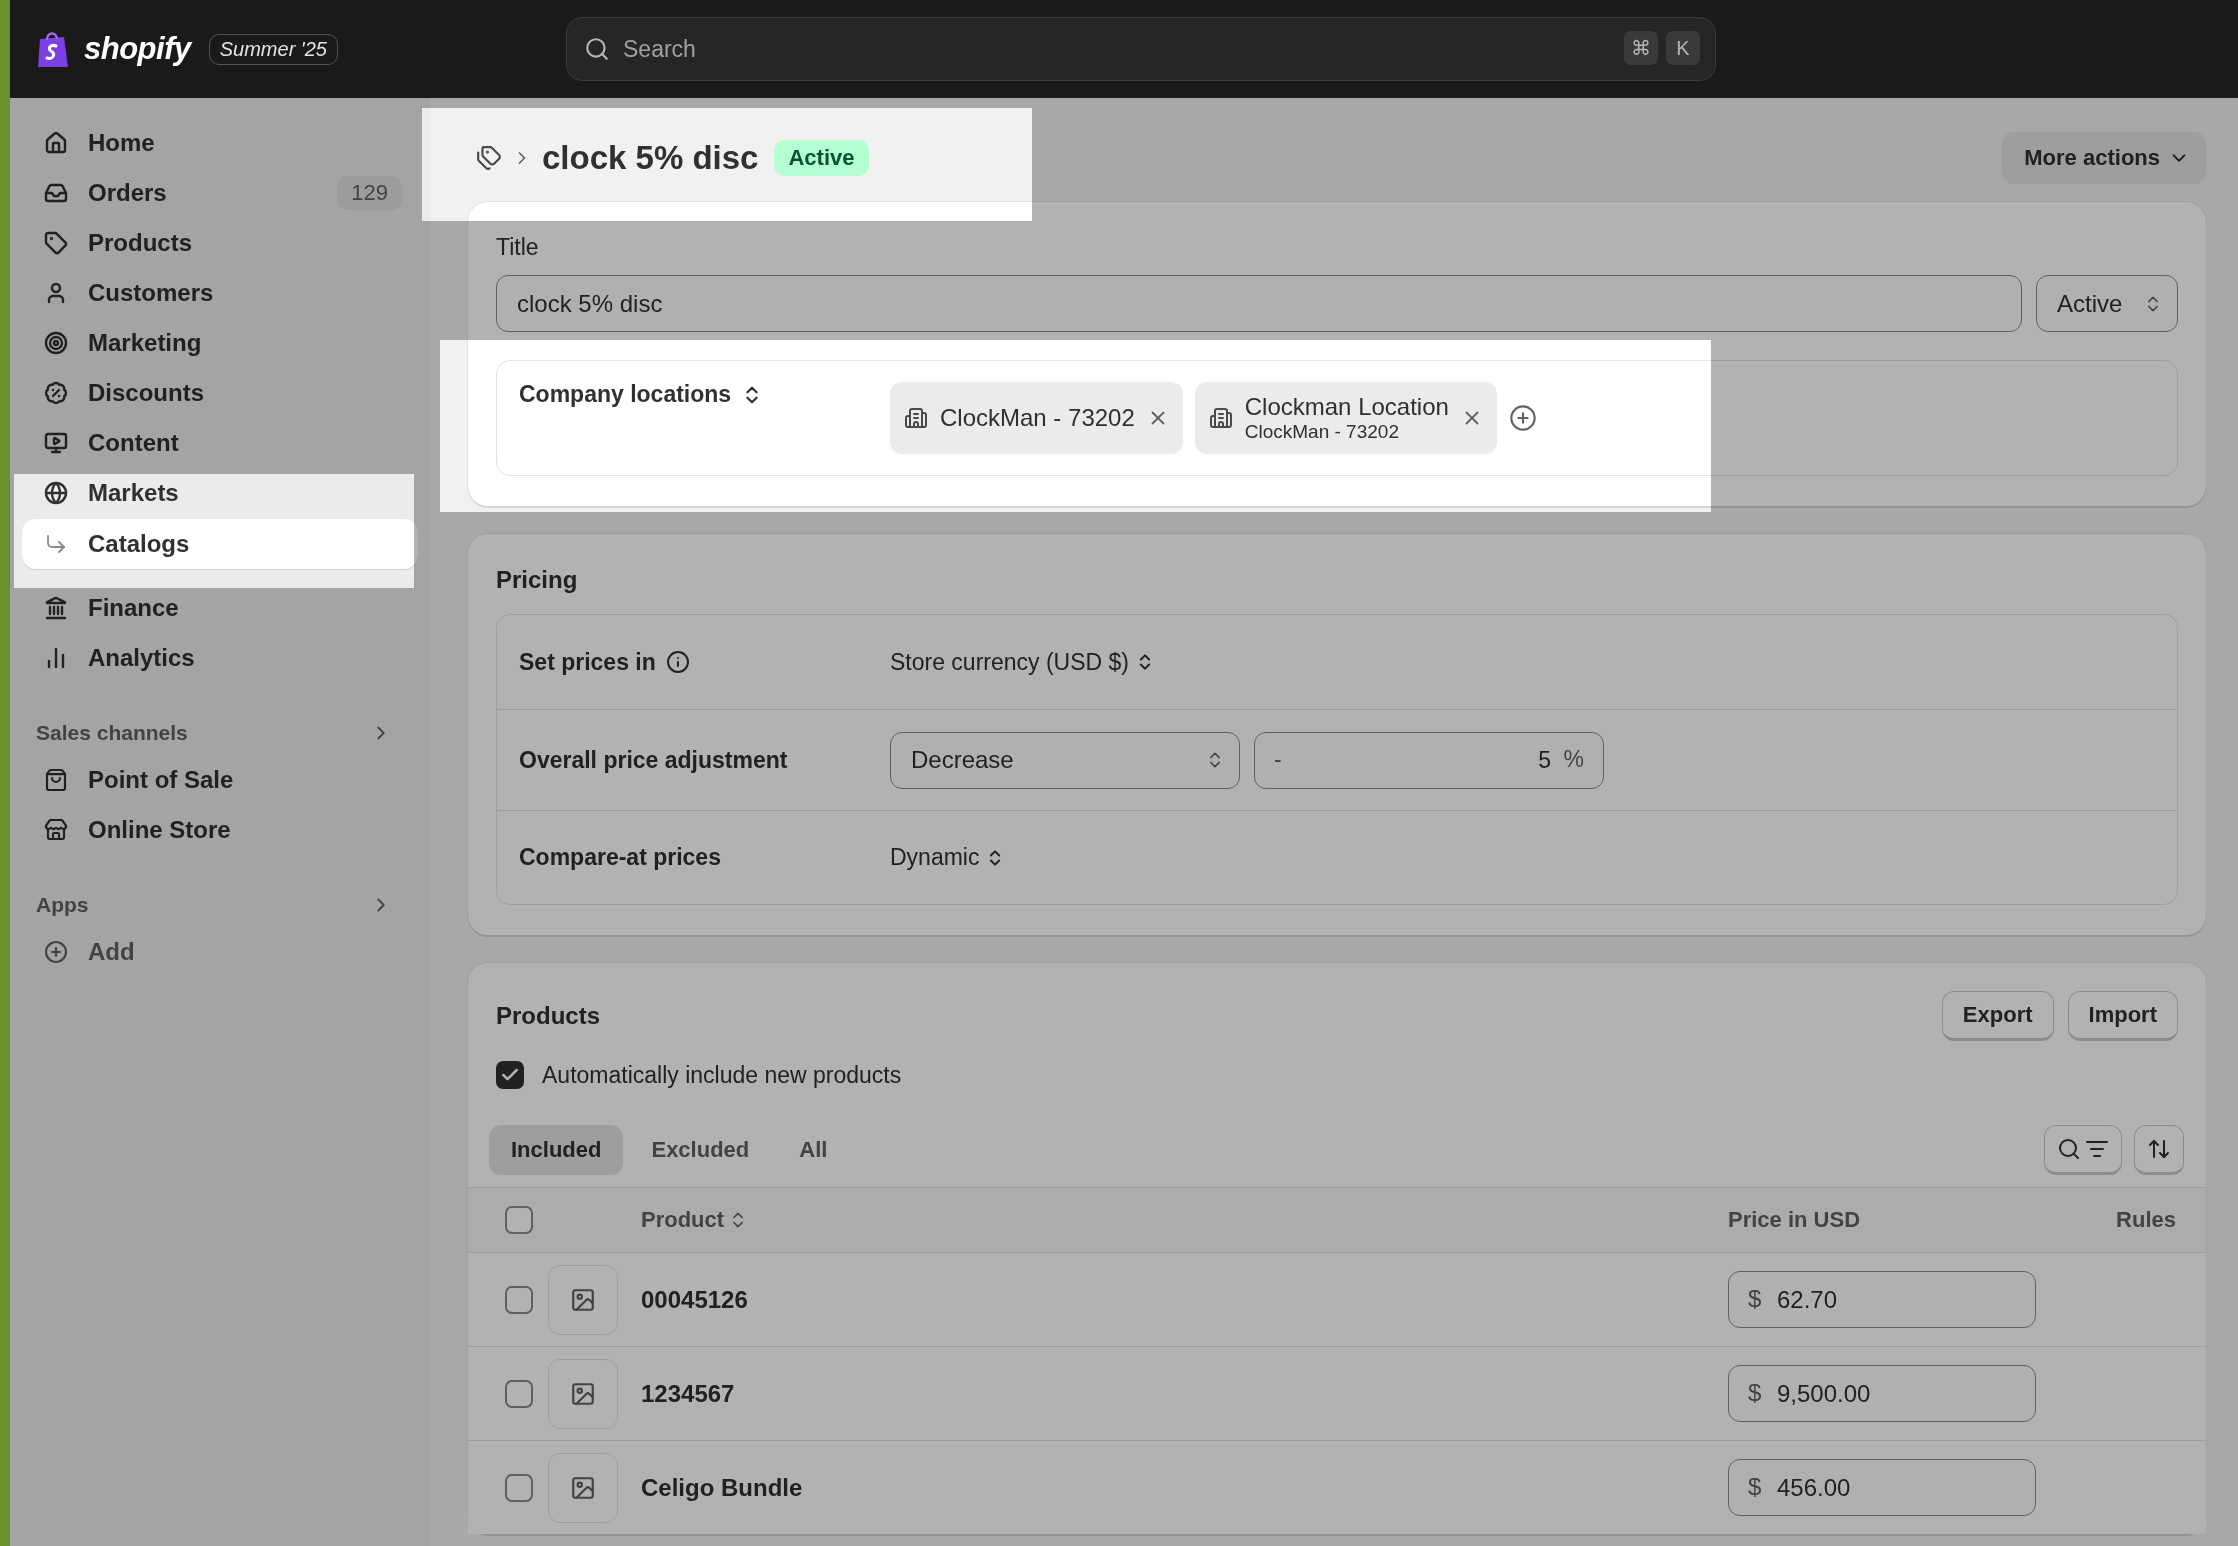 This screenshot has height=1546, width=2238. I want to click on storefront-icon, so click(56, 830).